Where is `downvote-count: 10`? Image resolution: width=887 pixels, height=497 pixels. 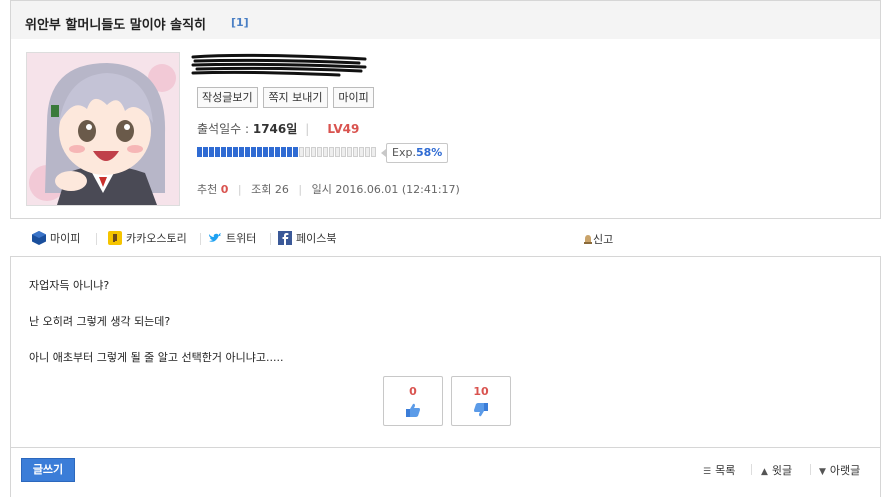
downvote-count: 10 is located at coordinates (481, 391).